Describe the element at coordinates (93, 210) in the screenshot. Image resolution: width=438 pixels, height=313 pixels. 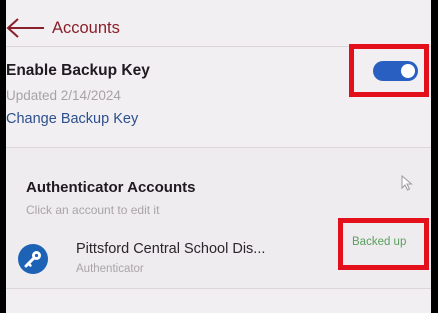
I see `authenticator-accounts-subtitle: Click an account to edit it` at that location.